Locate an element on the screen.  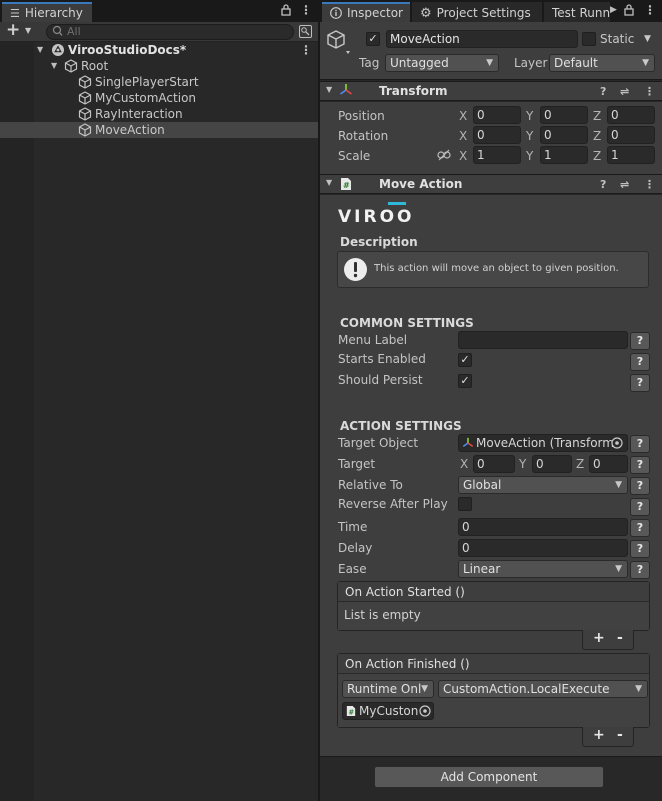
function-dropdown: CustomAction.LocalExecute ▼ is located at coordinates (543, 689).